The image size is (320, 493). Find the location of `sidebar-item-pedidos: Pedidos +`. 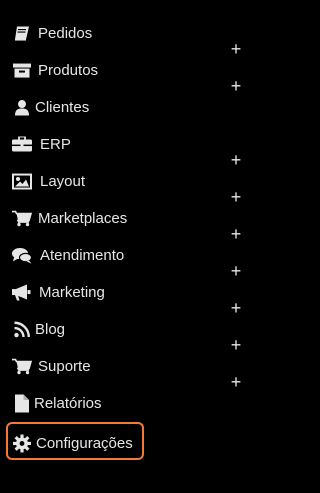

sidebar-item-pedidos: Pedidos + is located at coordinates (128, 37).